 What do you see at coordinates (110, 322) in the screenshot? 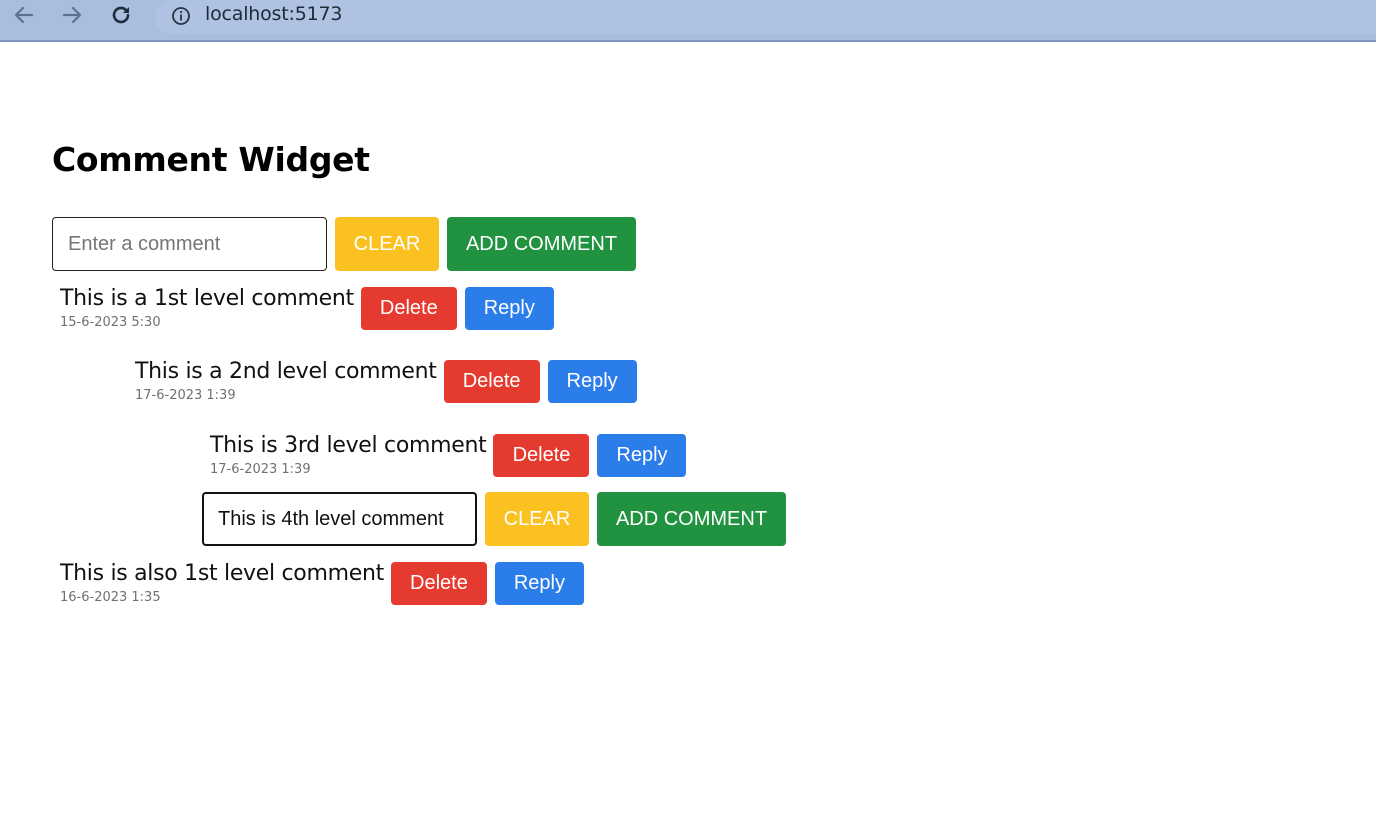
I see `comment-timestamp: 15-6-2023 5:30` at bounding box center [110, 322].